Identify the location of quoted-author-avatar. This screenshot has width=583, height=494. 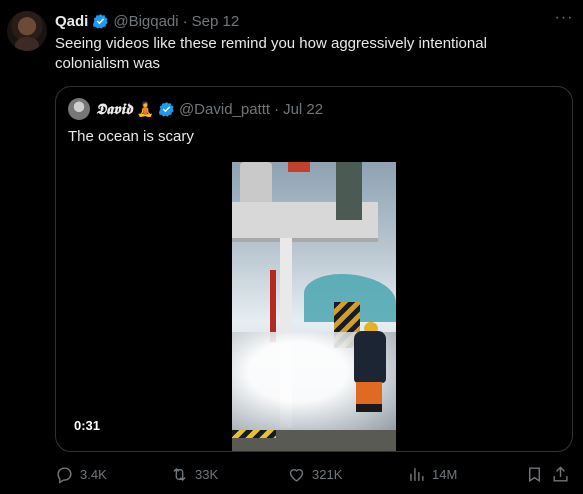
(79, 109).